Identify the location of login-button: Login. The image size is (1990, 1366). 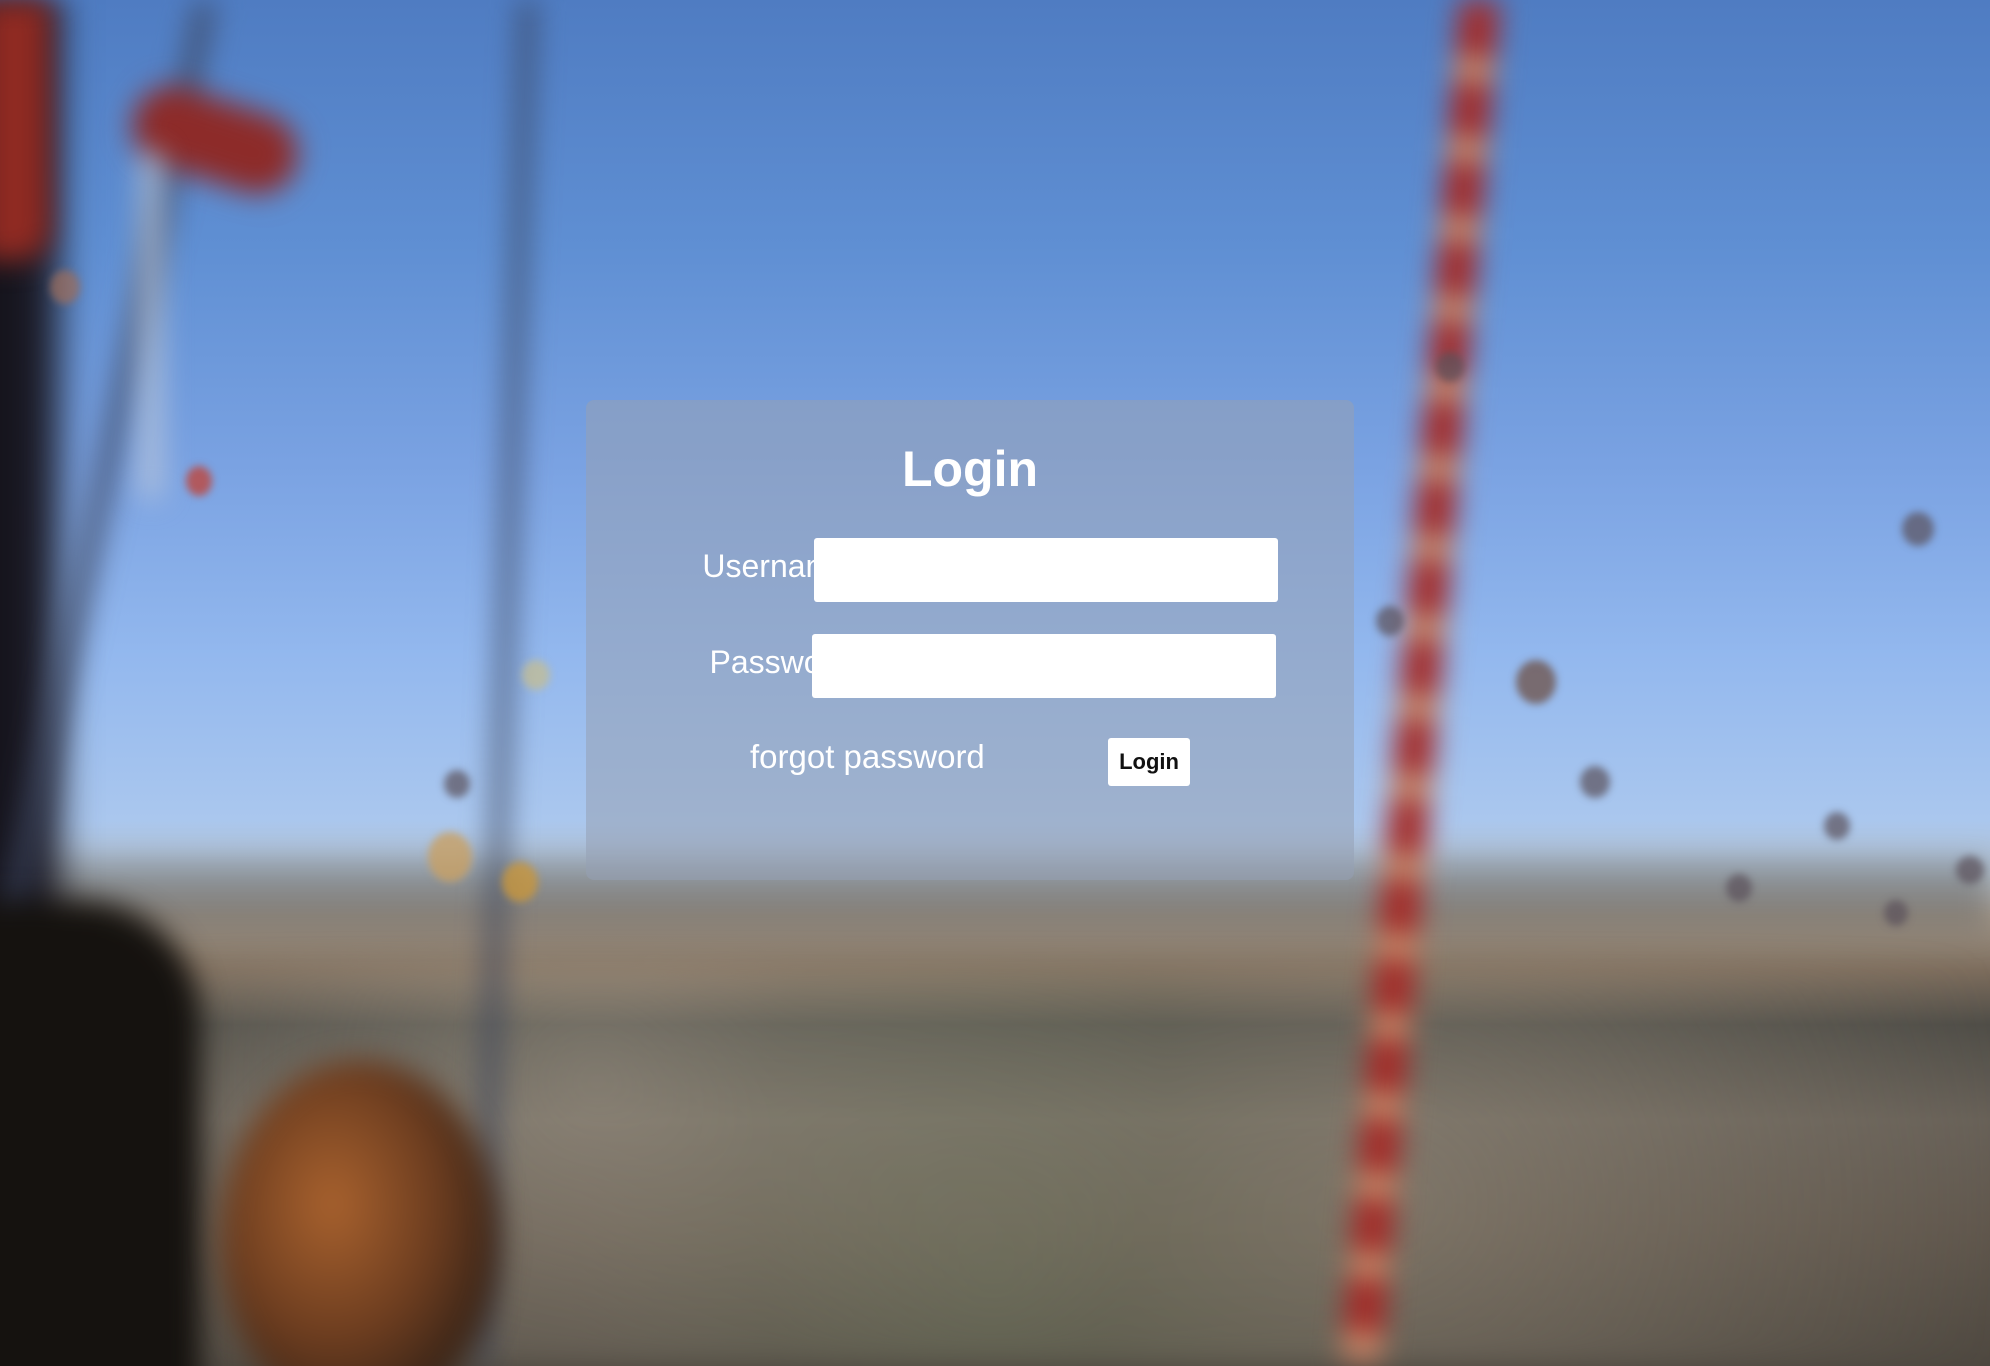
(1149, 762).